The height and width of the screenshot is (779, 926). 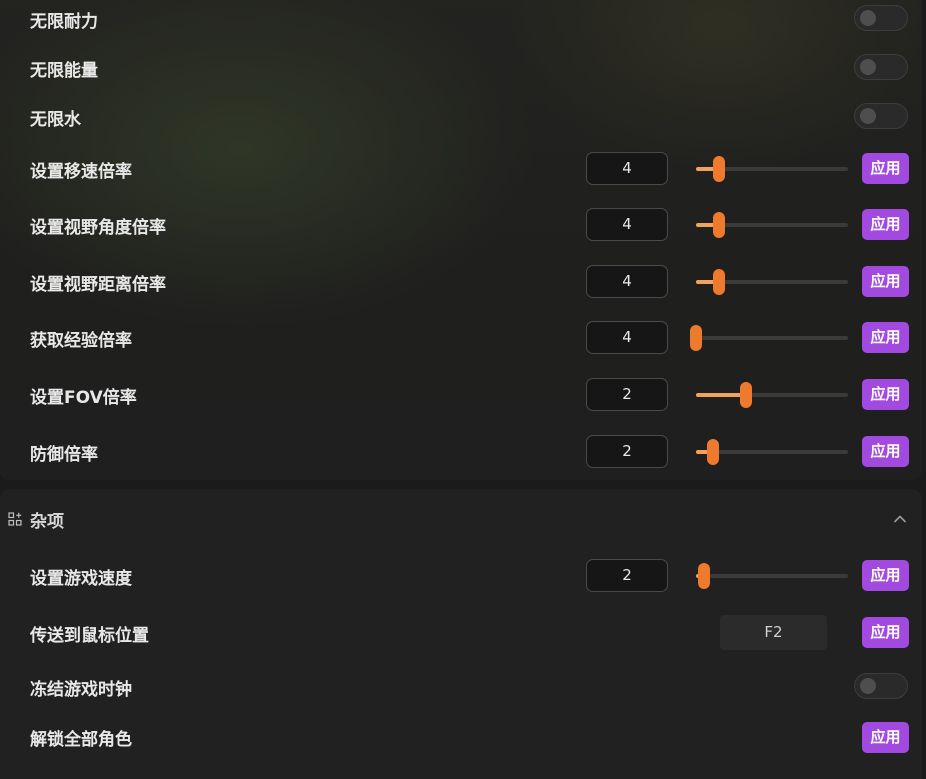 What do you see at coordinates (769, 338) in the screenshot?
I see `exp-rate-slider` at bounding box center [769, 338].